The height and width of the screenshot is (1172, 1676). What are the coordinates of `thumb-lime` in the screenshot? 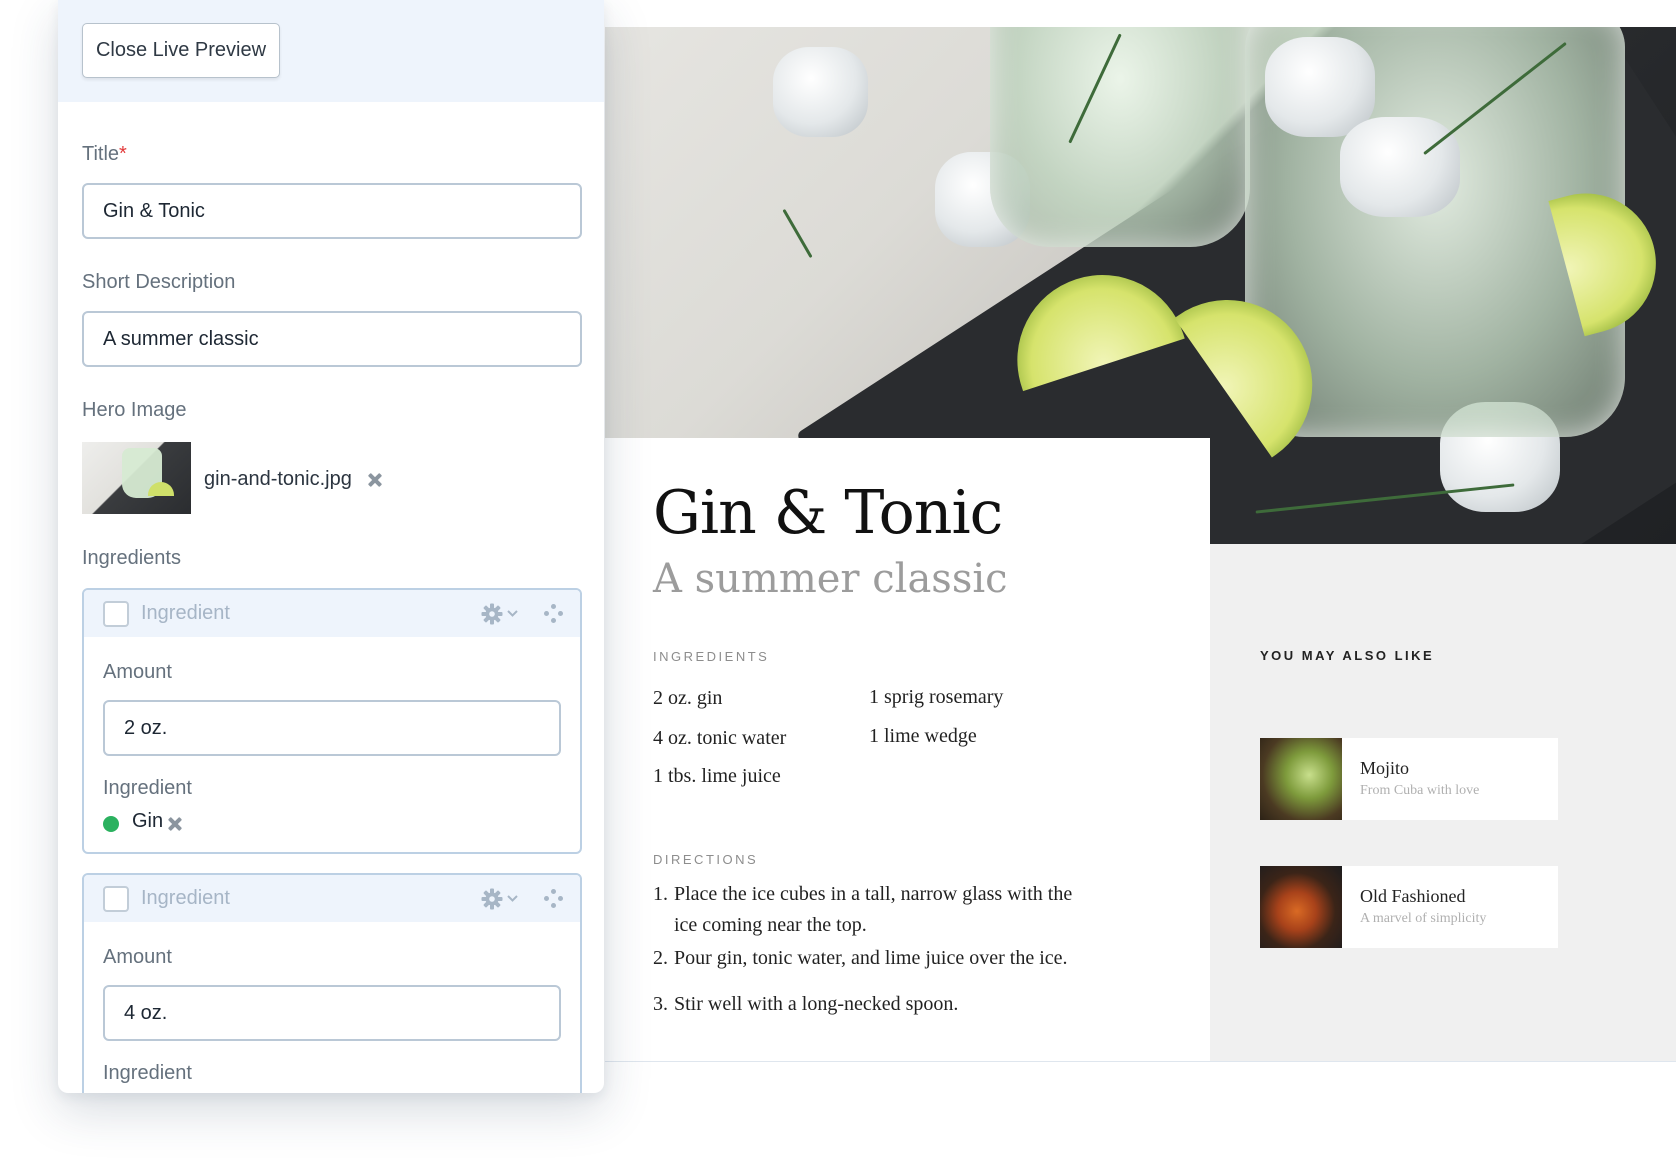 It's located at (161, 489).